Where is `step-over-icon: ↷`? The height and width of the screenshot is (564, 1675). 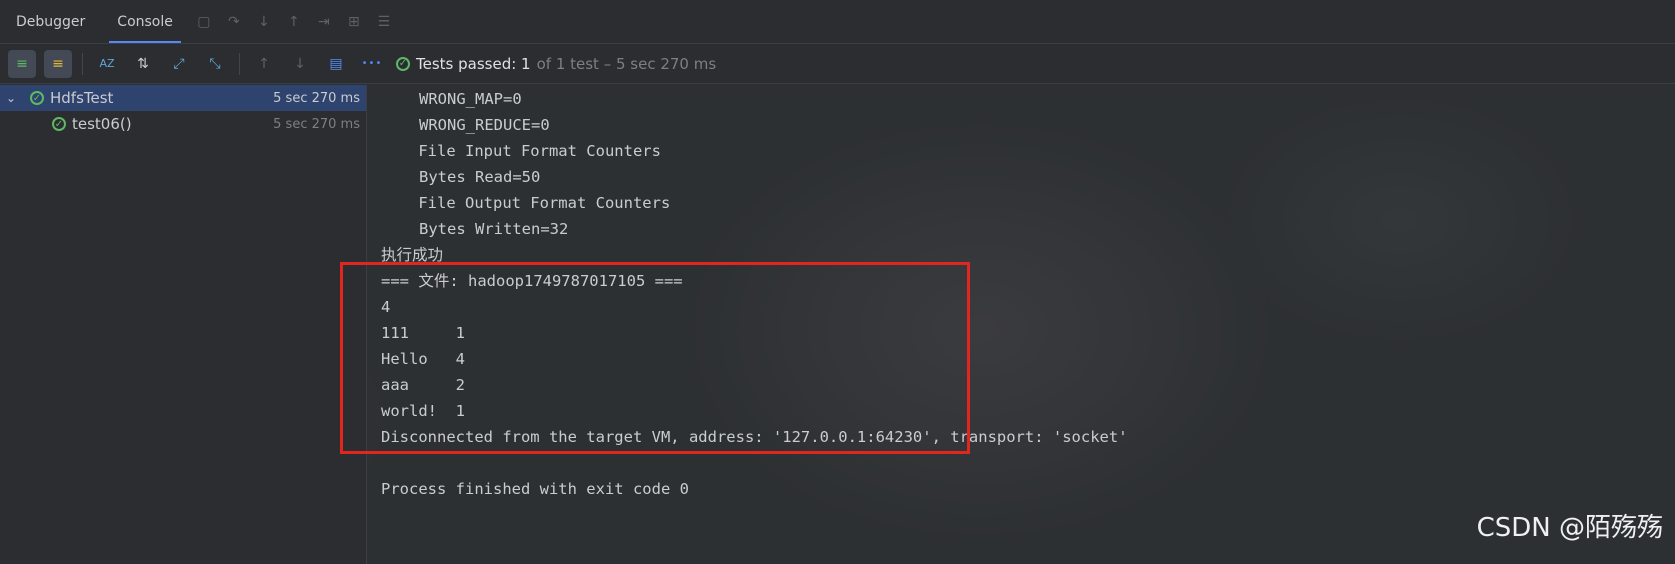 step-over-icon: ↷ is located at coordinates (234, 22).